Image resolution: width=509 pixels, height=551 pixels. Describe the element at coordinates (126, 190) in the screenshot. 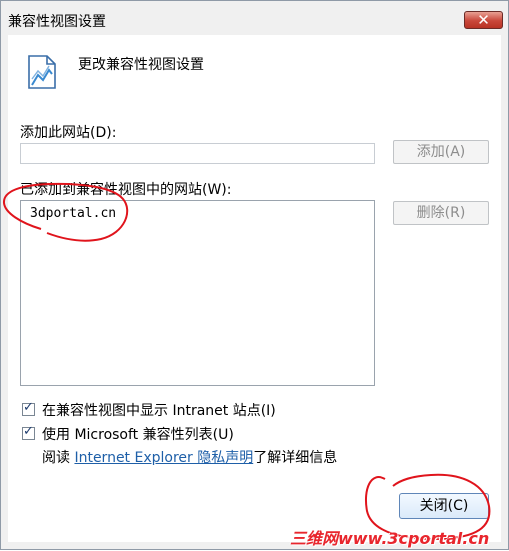

I see `sites-list-label: 已添加到兼容性视图中的网站(W):` at that location.